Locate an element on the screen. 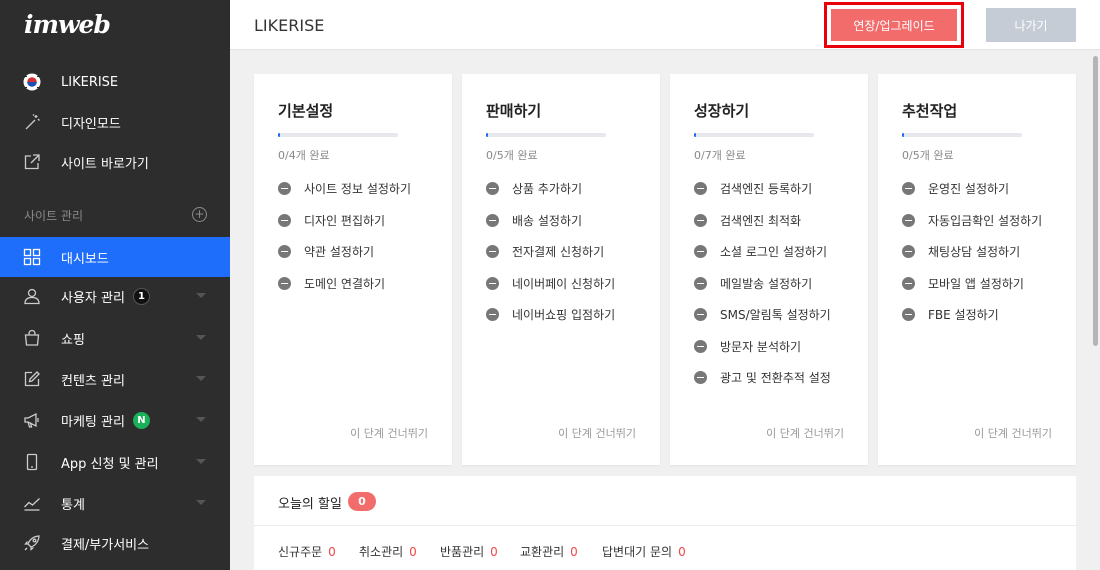 The image size is (1100, 570). mobile-icon is located at coordinates (32, 462).